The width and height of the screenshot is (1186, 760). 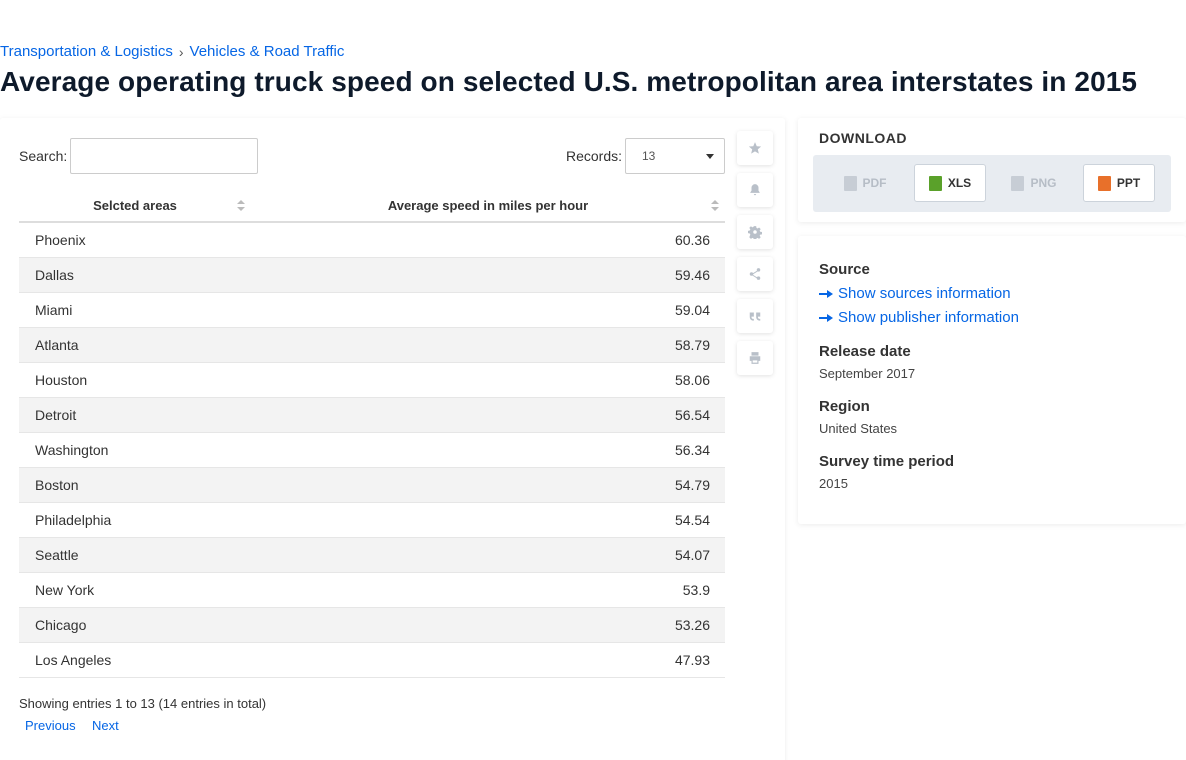 What do you see at coordinates (488, 345) in the screenshot?
I see `speed-cell: 58.79` at bounding box center [488, 345].